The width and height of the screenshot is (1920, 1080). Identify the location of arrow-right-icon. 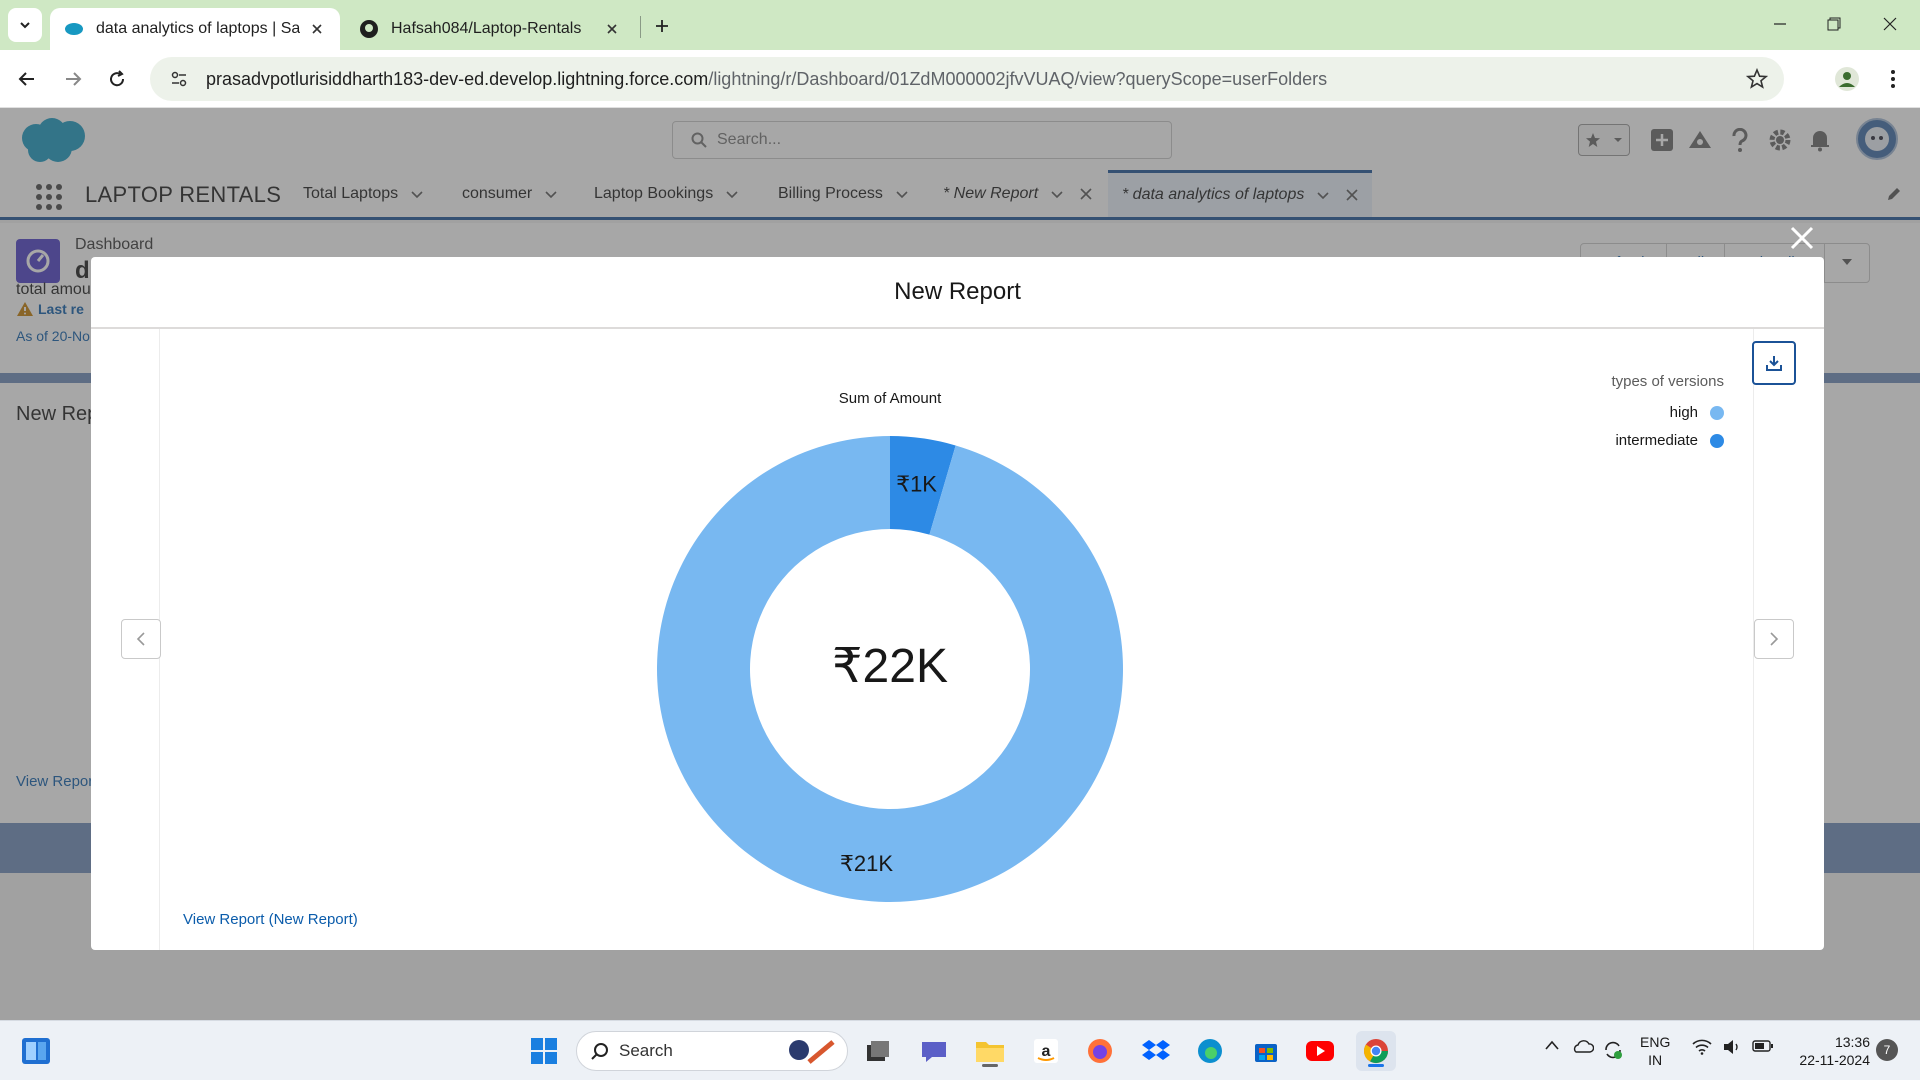
(74, 79).